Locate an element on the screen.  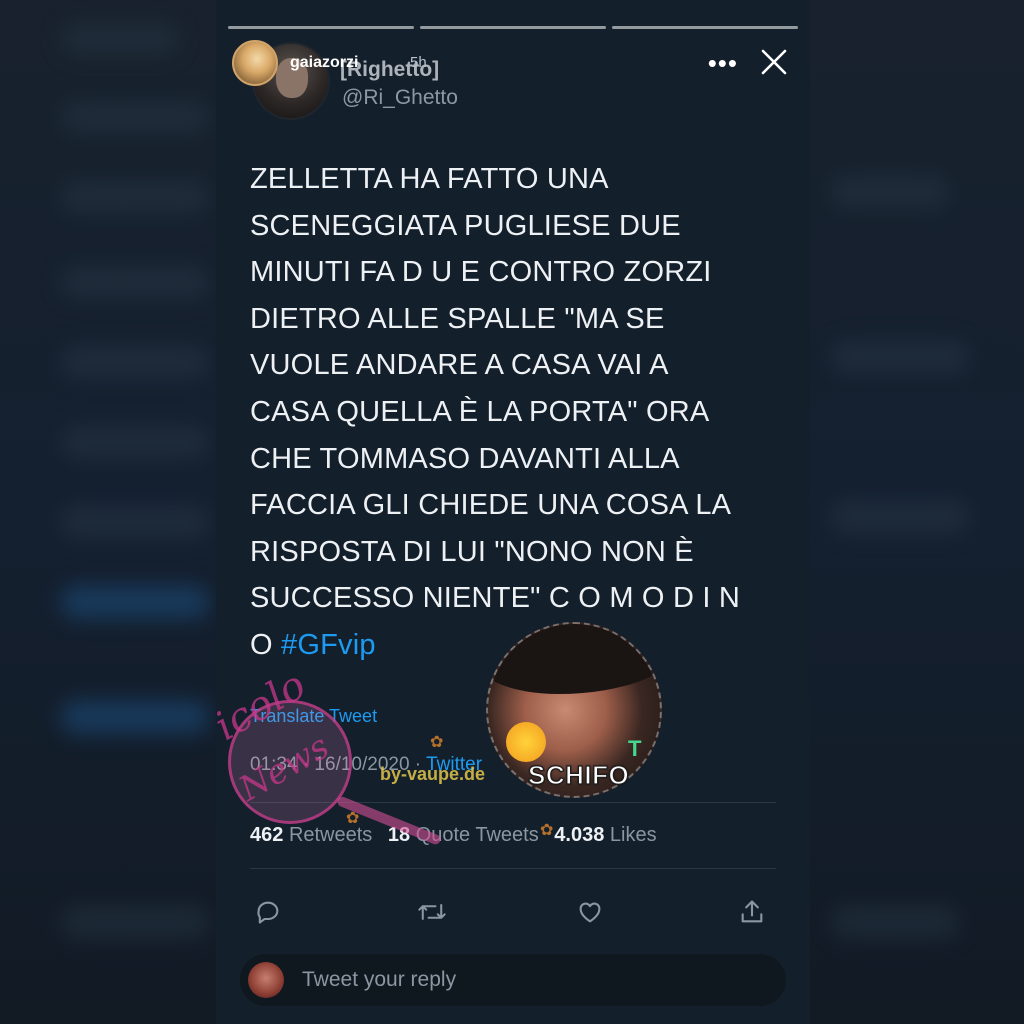
story-username: gaiazorzi is located at coordinates (324, 63).